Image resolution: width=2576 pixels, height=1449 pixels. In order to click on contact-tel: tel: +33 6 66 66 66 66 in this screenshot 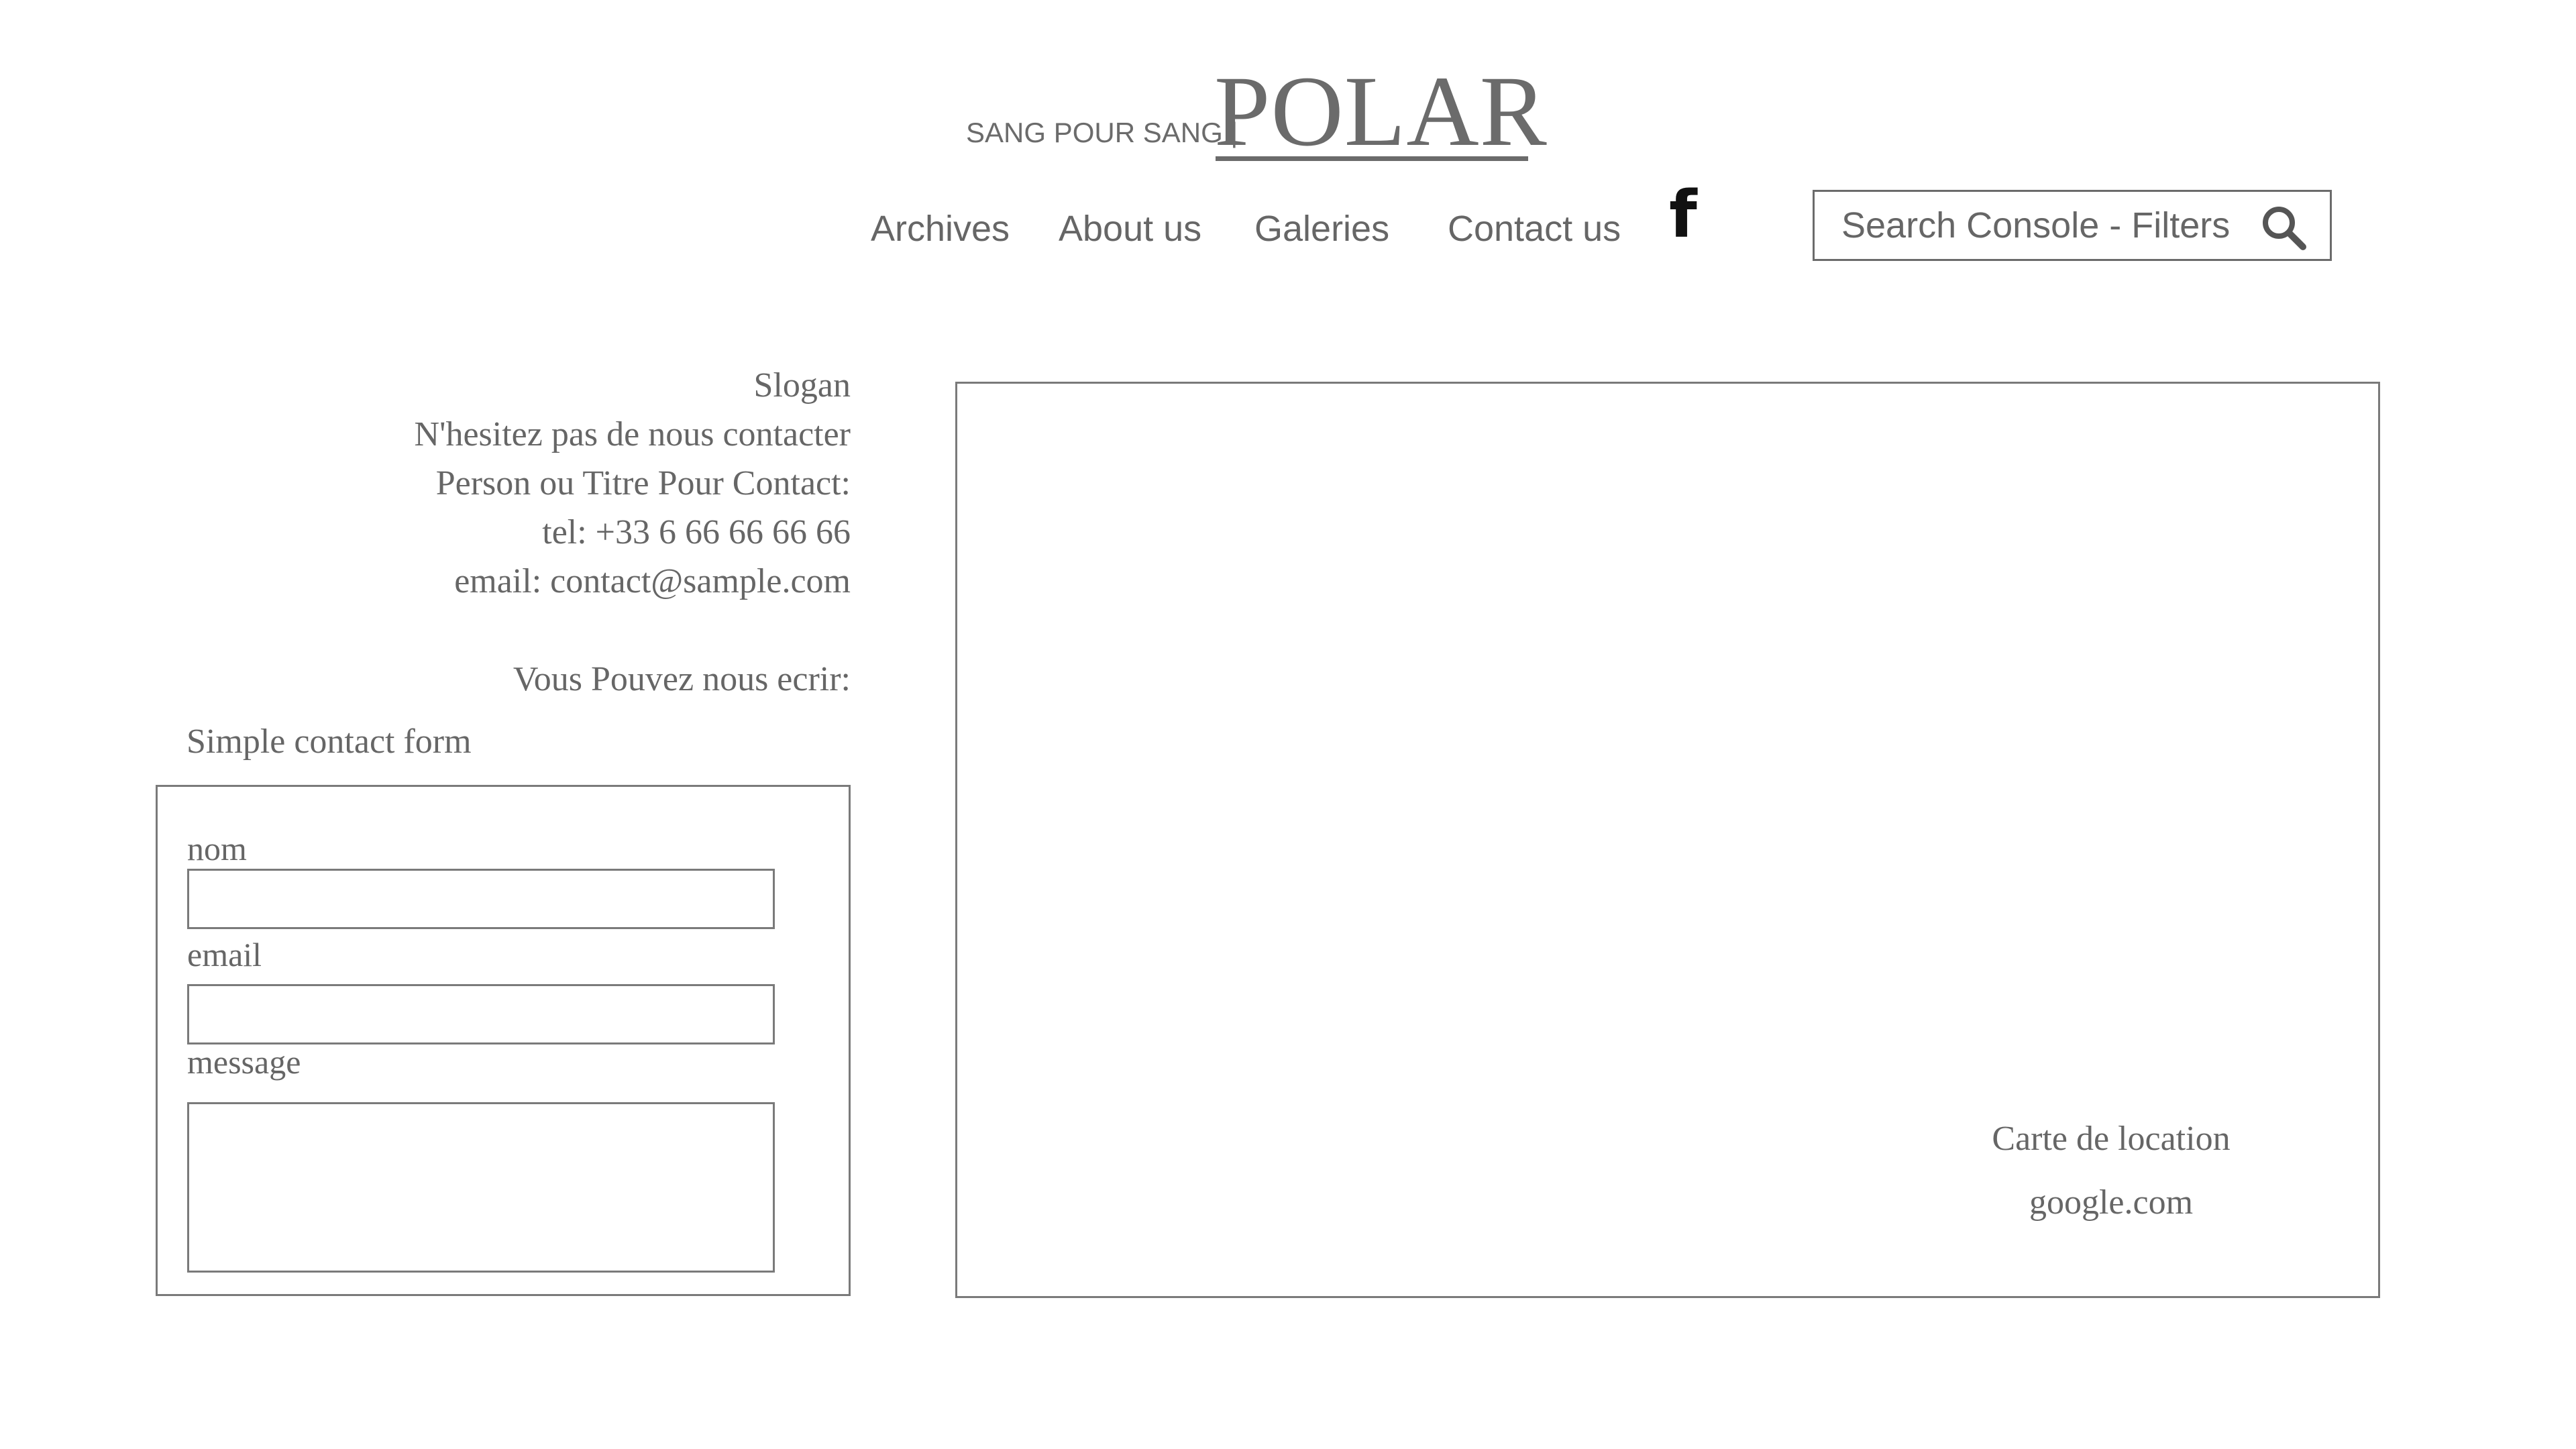, I will do `click(696, 532)`.